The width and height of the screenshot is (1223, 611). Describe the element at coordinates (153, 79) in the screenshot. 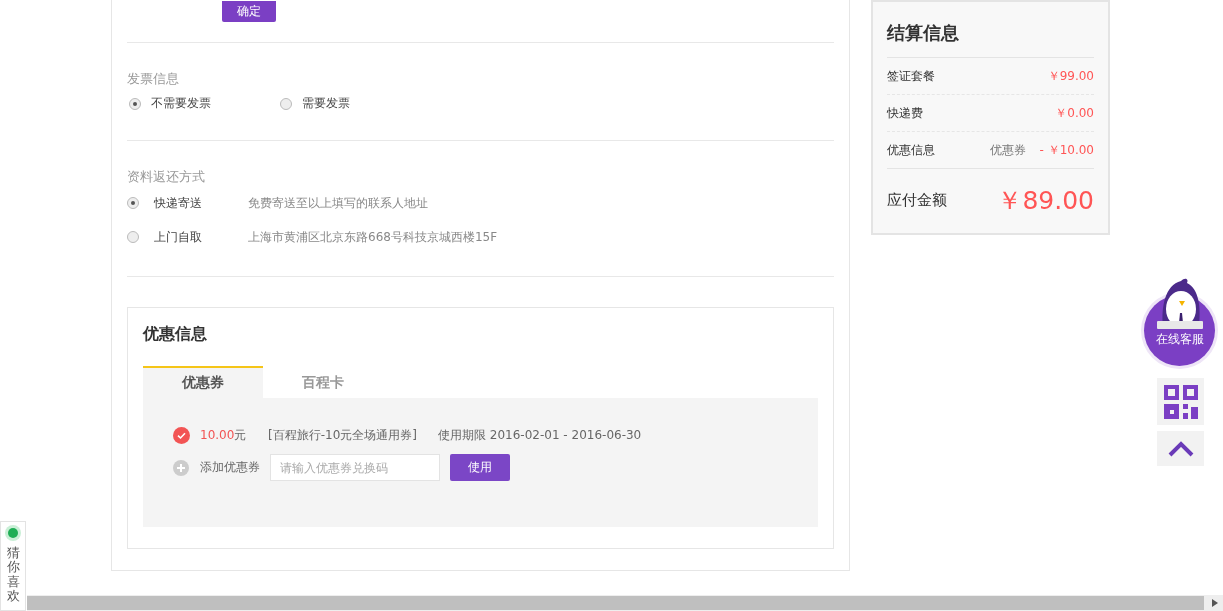

I see `section-title: 发票信息` at that location.